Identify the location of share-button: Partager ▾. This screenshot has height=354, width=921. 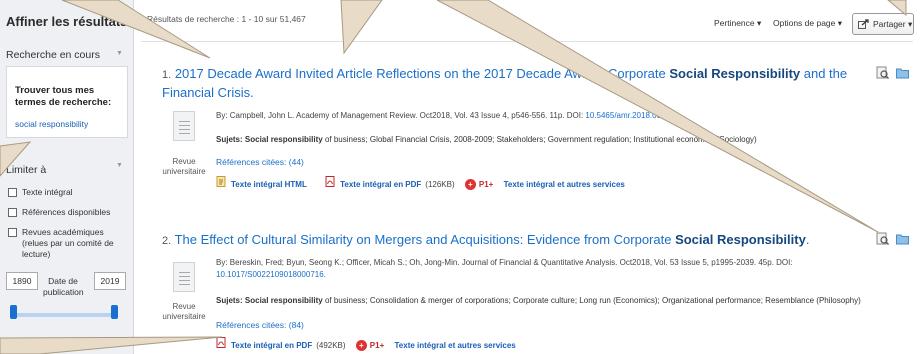
(883, 24).